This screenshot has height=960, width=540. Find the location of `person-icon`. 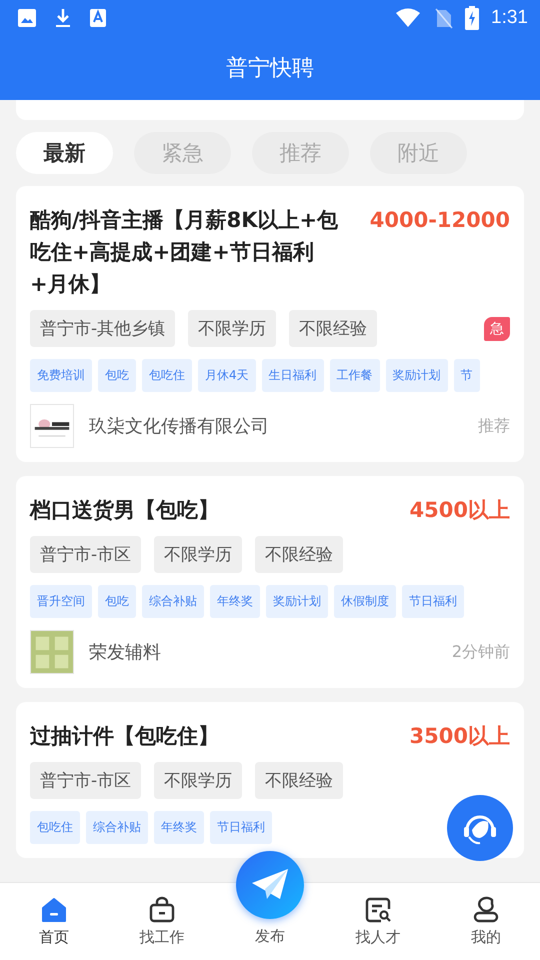

person-icon is located at coordinates (486, 910).